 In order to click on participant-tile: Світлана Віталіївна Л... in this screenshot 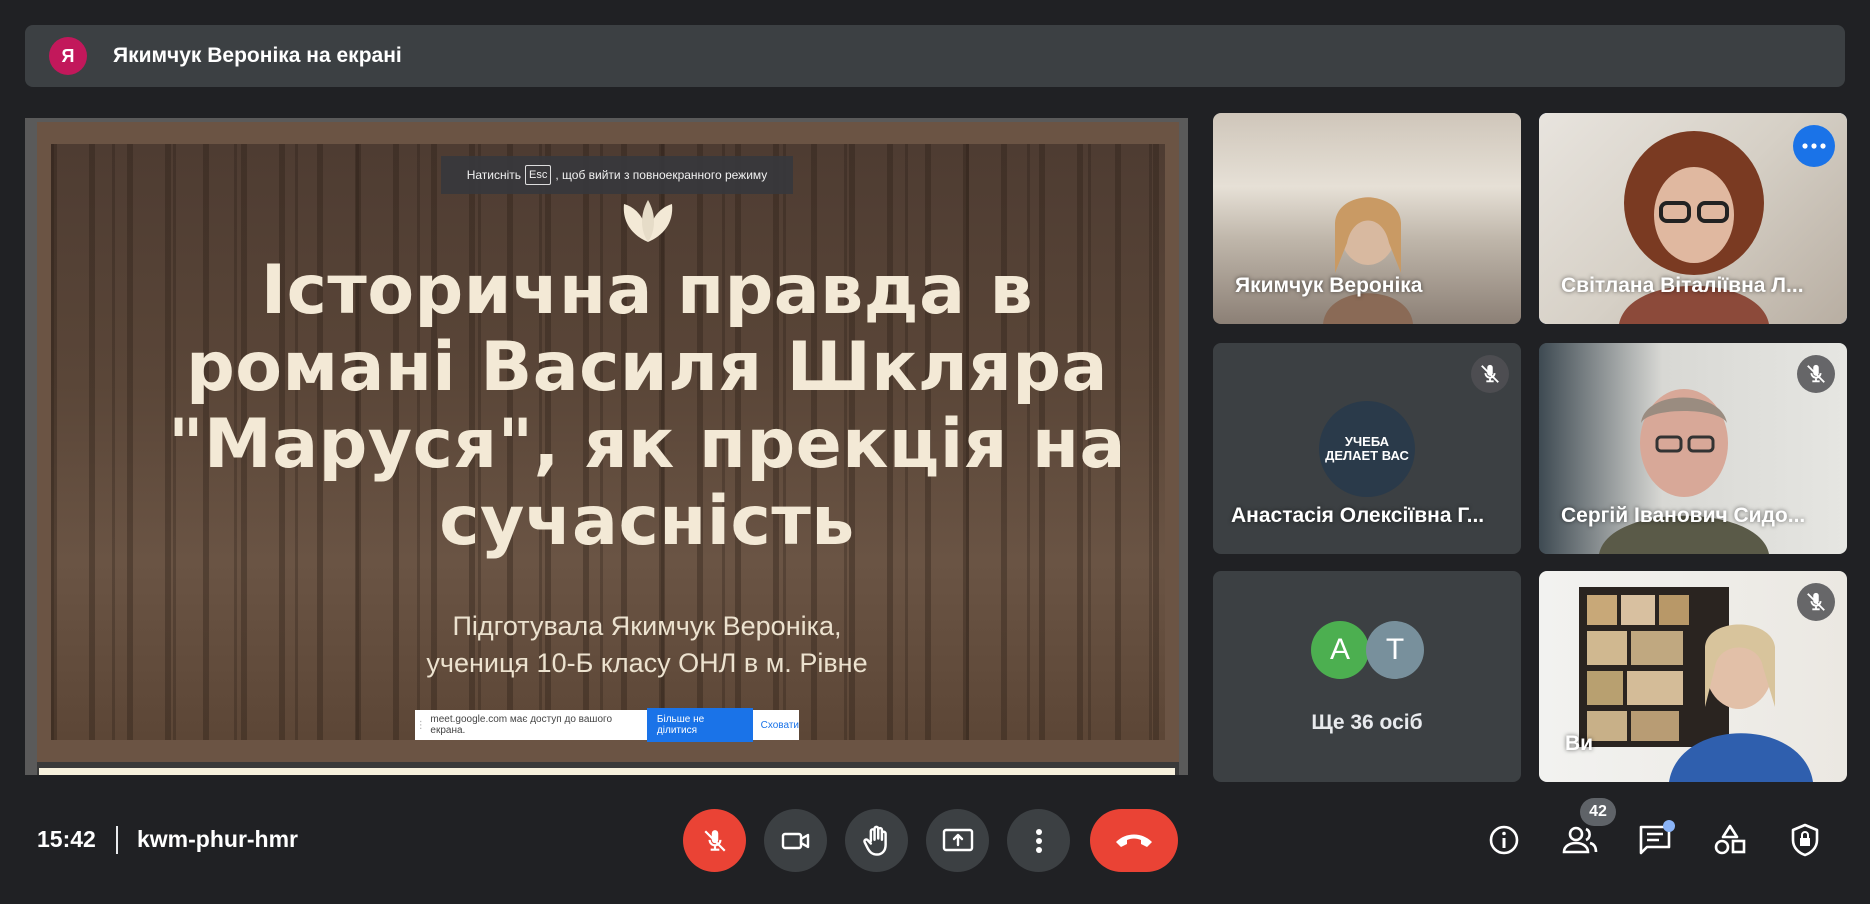, I will do `click(1693, 218)`.